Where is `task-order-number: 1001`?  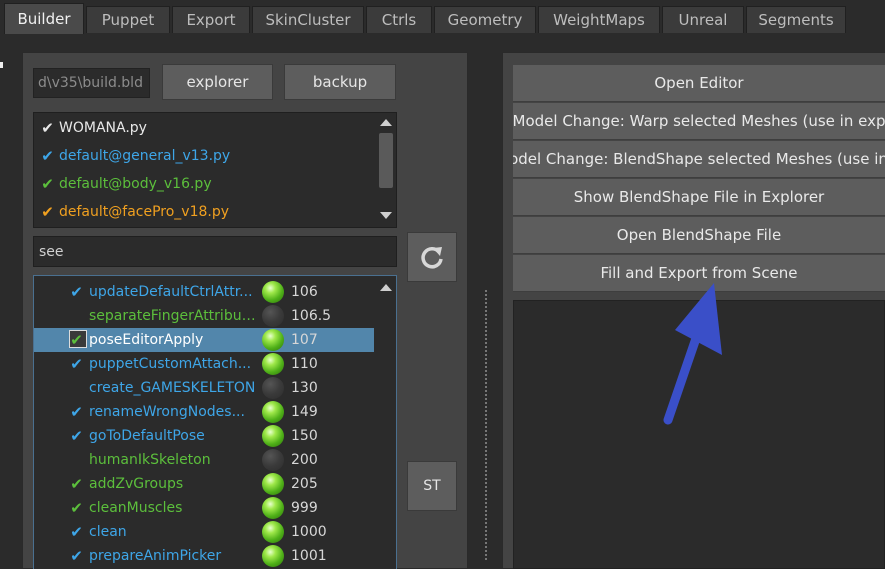
task-order-number: 1001 is located at coordinates (309, 556).